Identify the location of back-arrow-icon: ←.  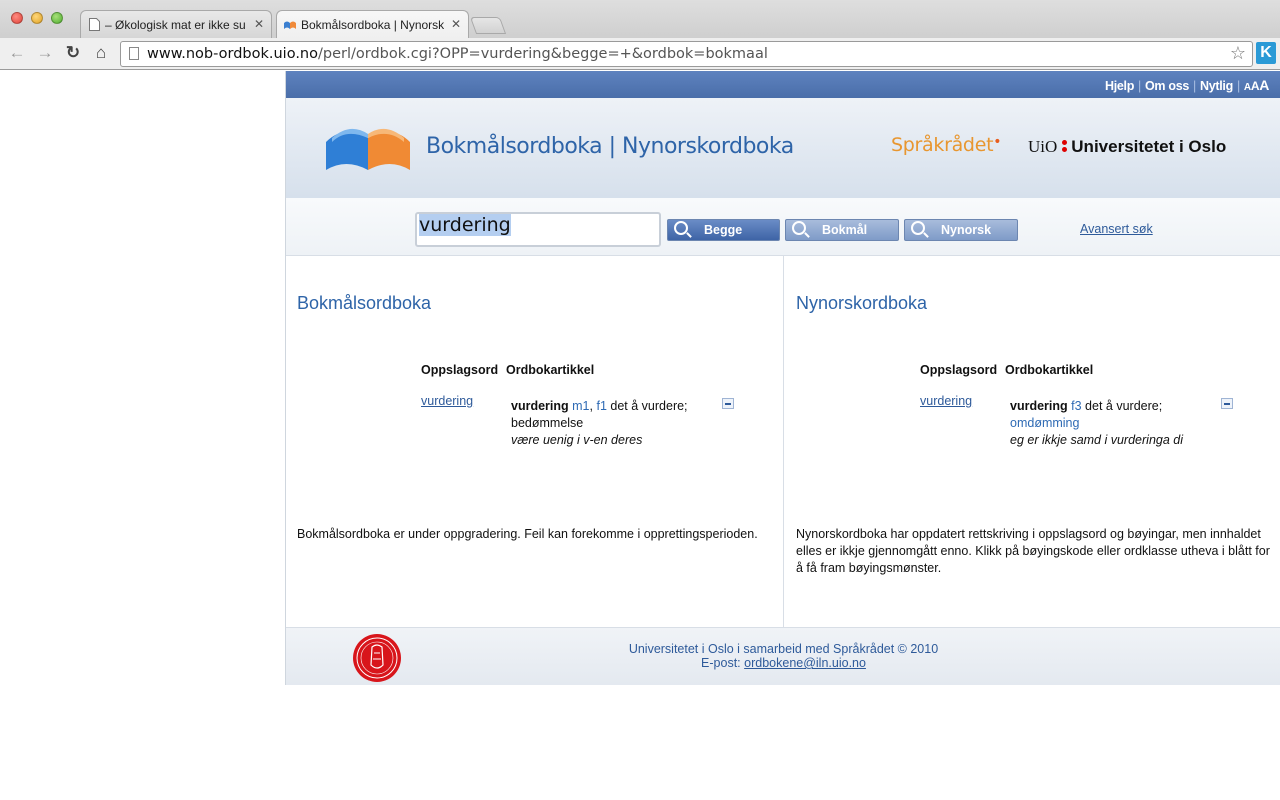
(17, 53).